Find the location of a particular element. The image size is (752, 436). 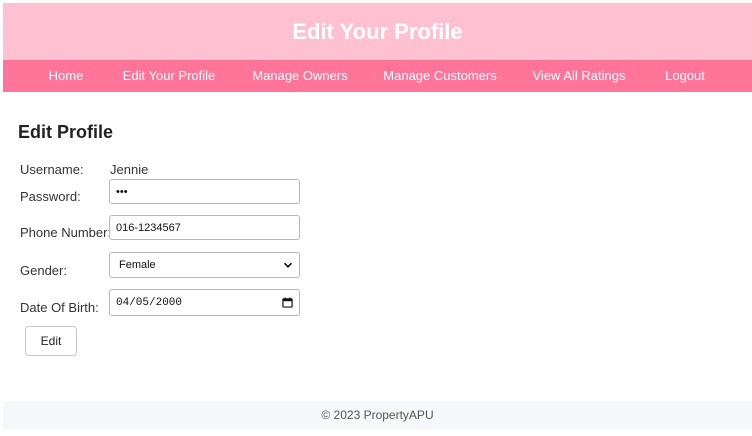

nav-item-view-all-ratings: View All Ratings is located at coordinates (579, 76).